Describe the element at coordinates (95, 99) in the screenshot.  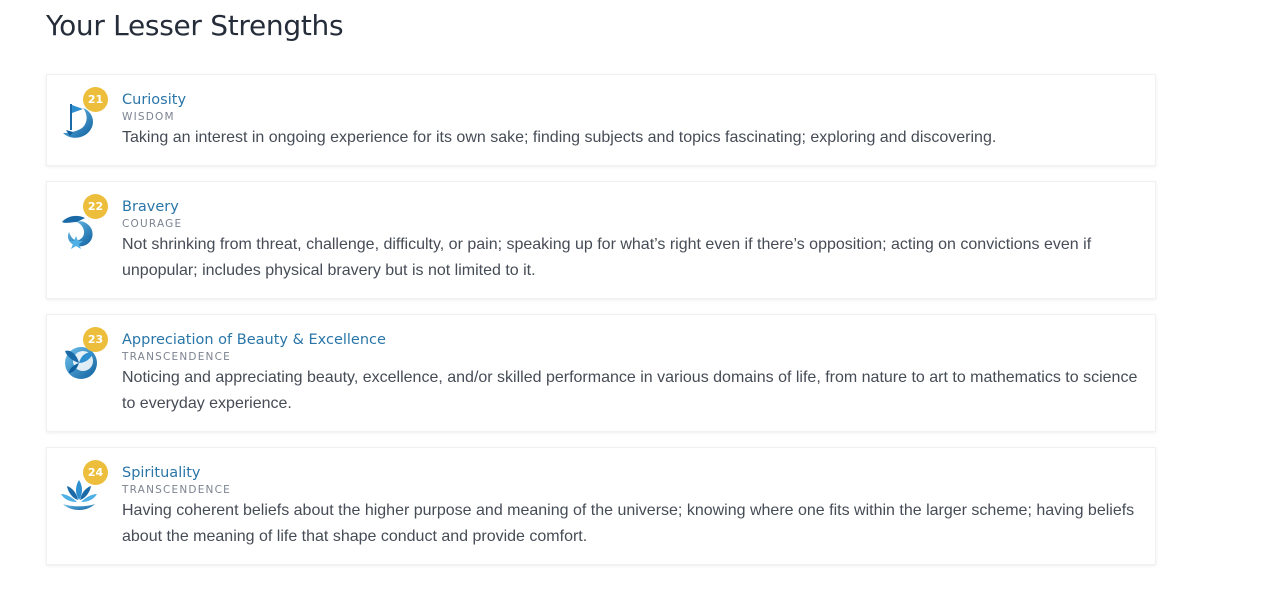
I see `rank-badge: 21` at that location.